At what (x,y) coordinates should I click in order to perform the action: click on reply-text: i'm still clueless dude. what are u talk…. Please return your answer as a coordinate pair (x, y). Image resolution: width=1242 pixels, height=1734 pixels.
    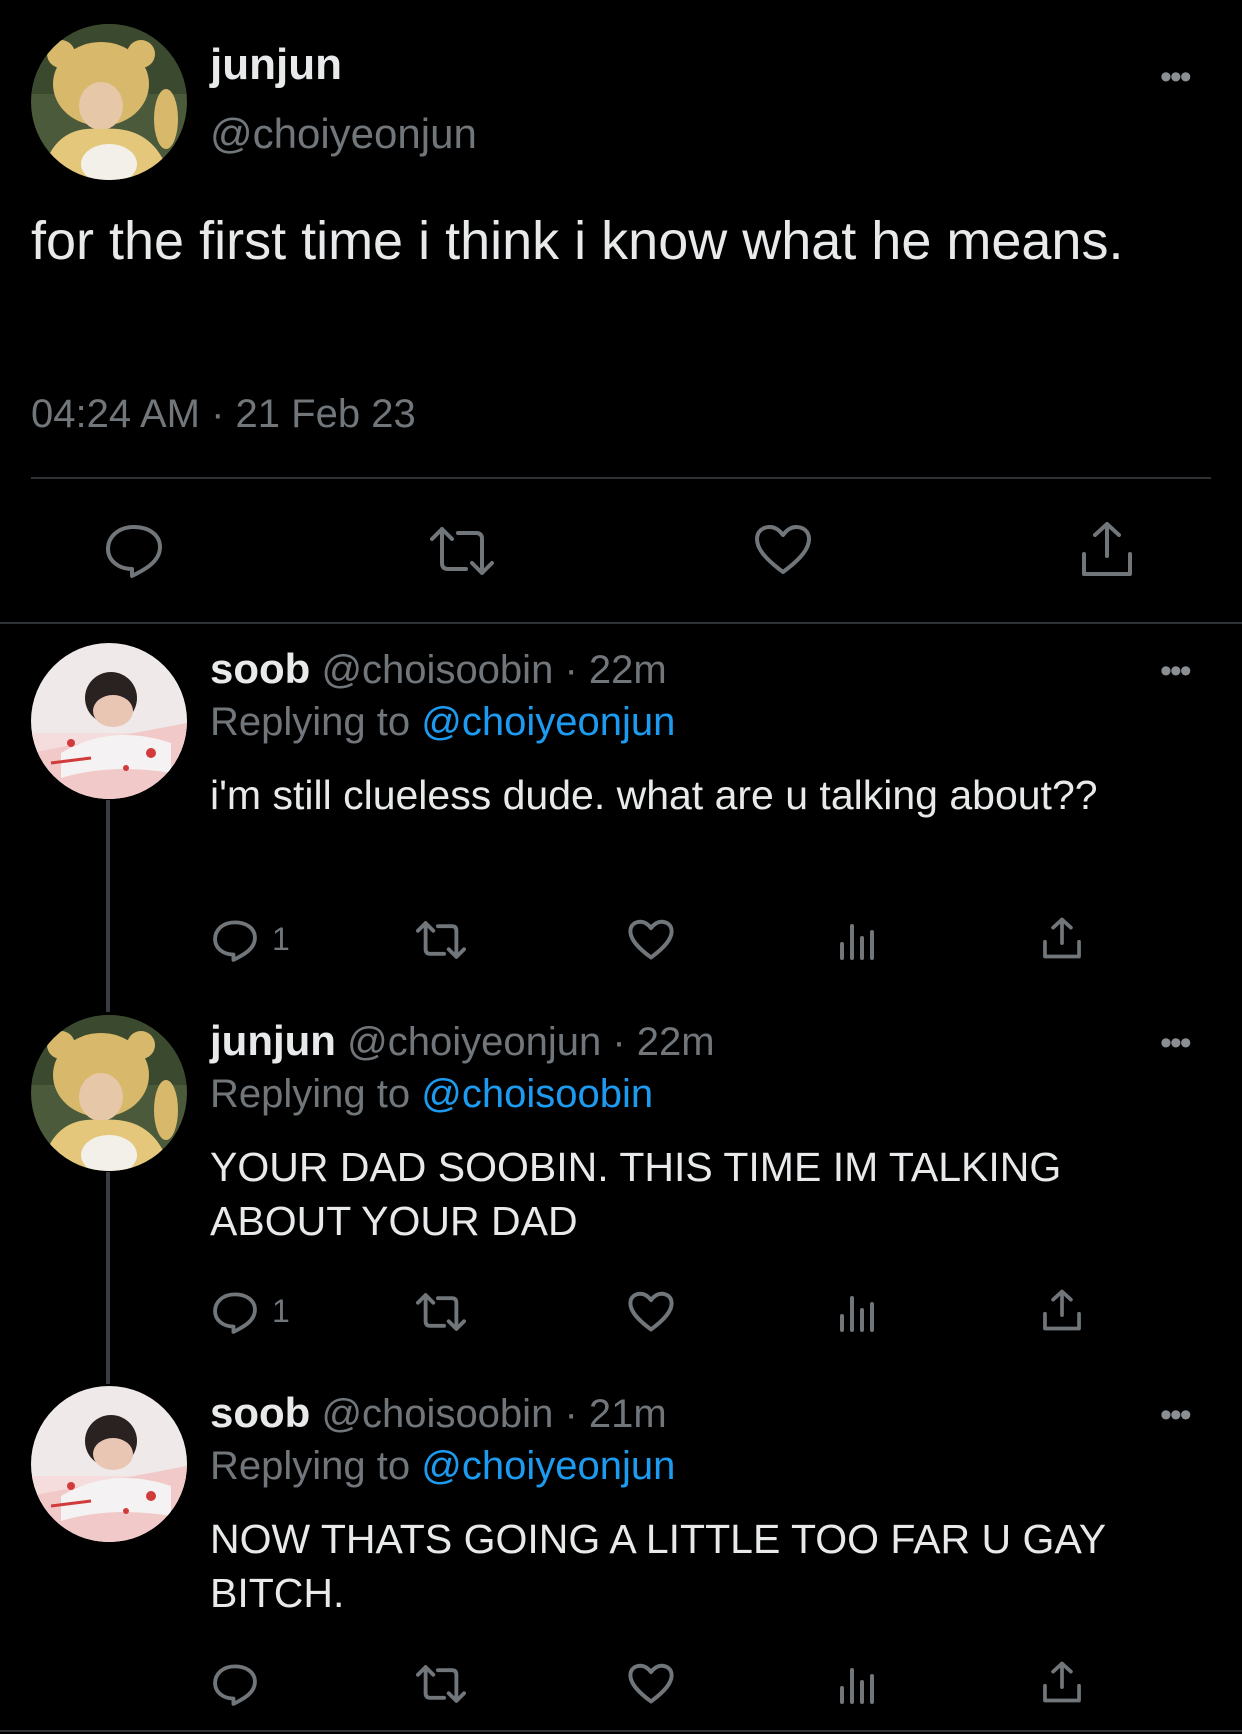
    Looking at the image, I should click on (654, 795).